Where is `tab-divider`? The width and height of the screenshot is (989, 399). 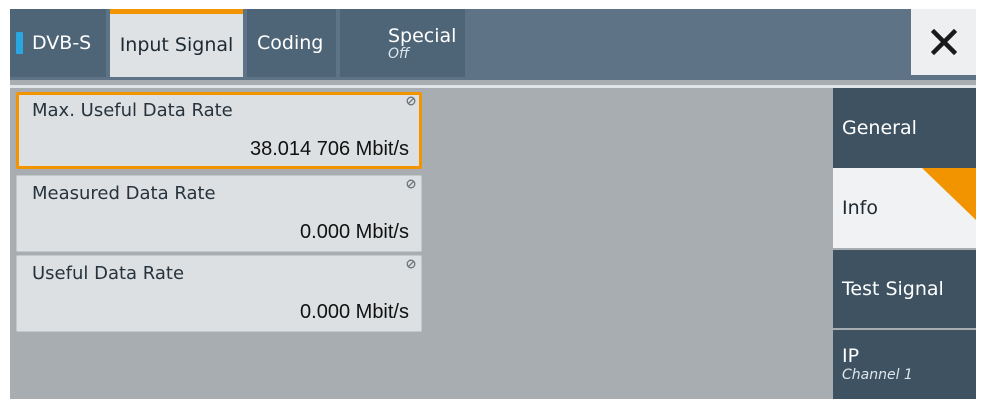 tab-divider is located at coordinates (493, 86).